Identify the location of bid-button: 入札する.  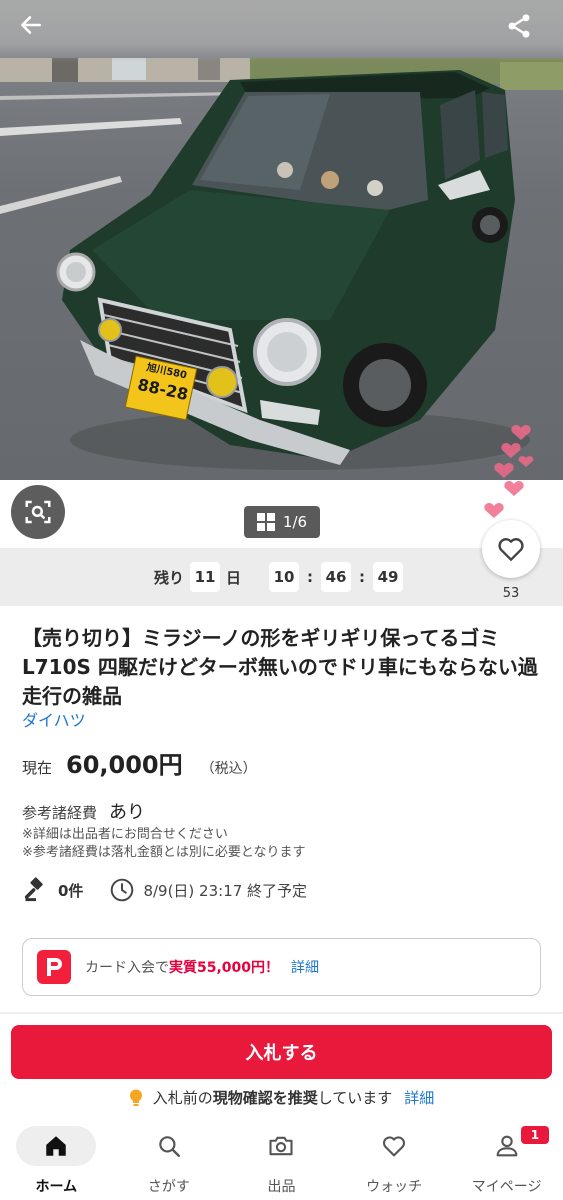
(281, 1052).